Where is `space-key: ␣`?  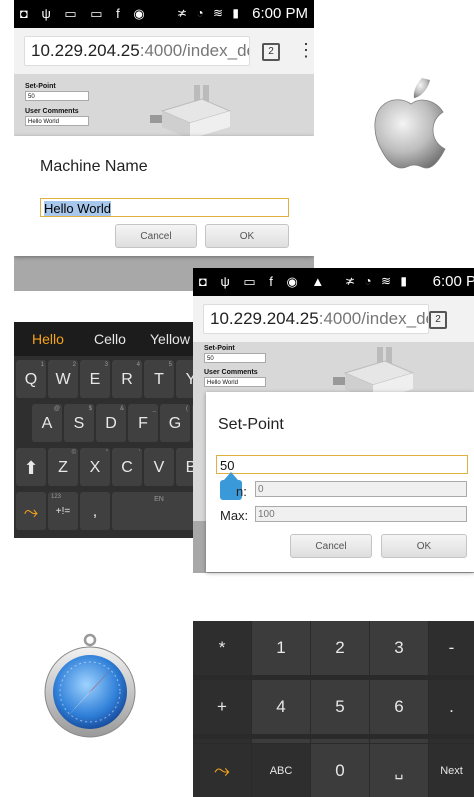
space-key: ␣ is located at coordinates (399, 770).